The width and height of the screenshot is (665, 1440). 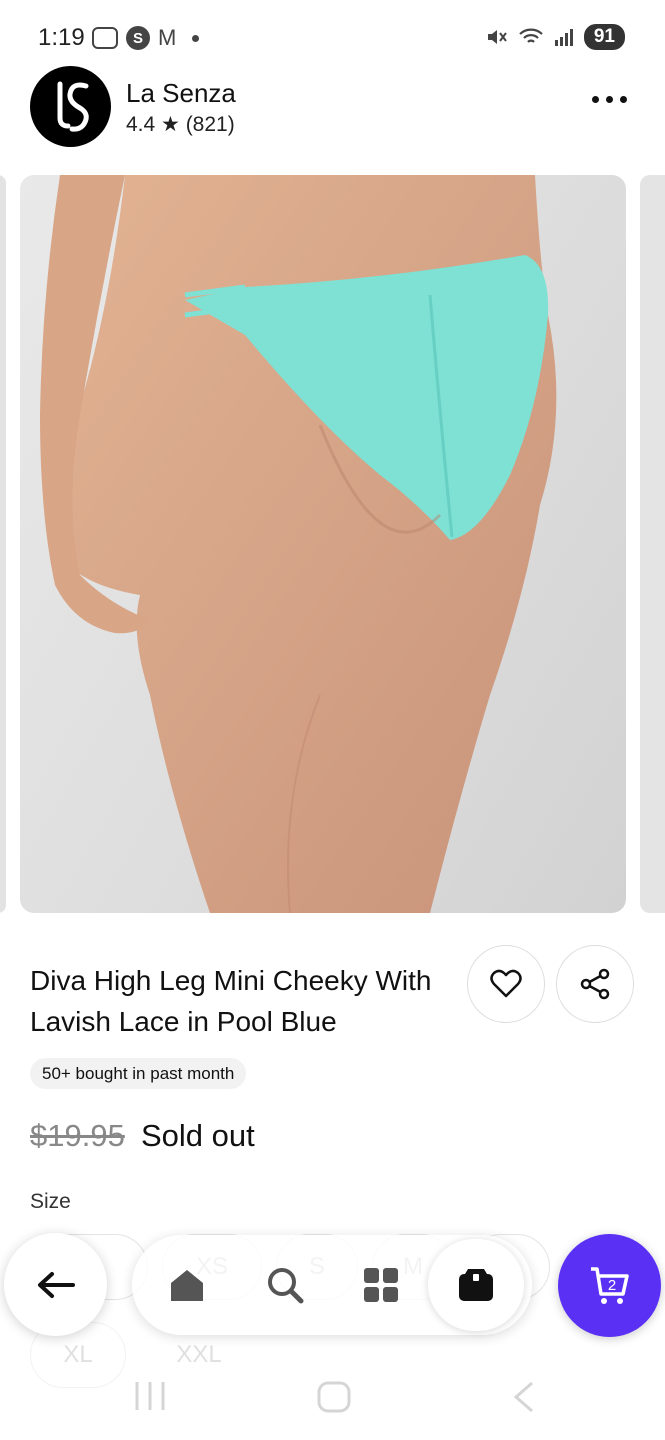 I want to click on more-options-button, so click(x=609, y=99).